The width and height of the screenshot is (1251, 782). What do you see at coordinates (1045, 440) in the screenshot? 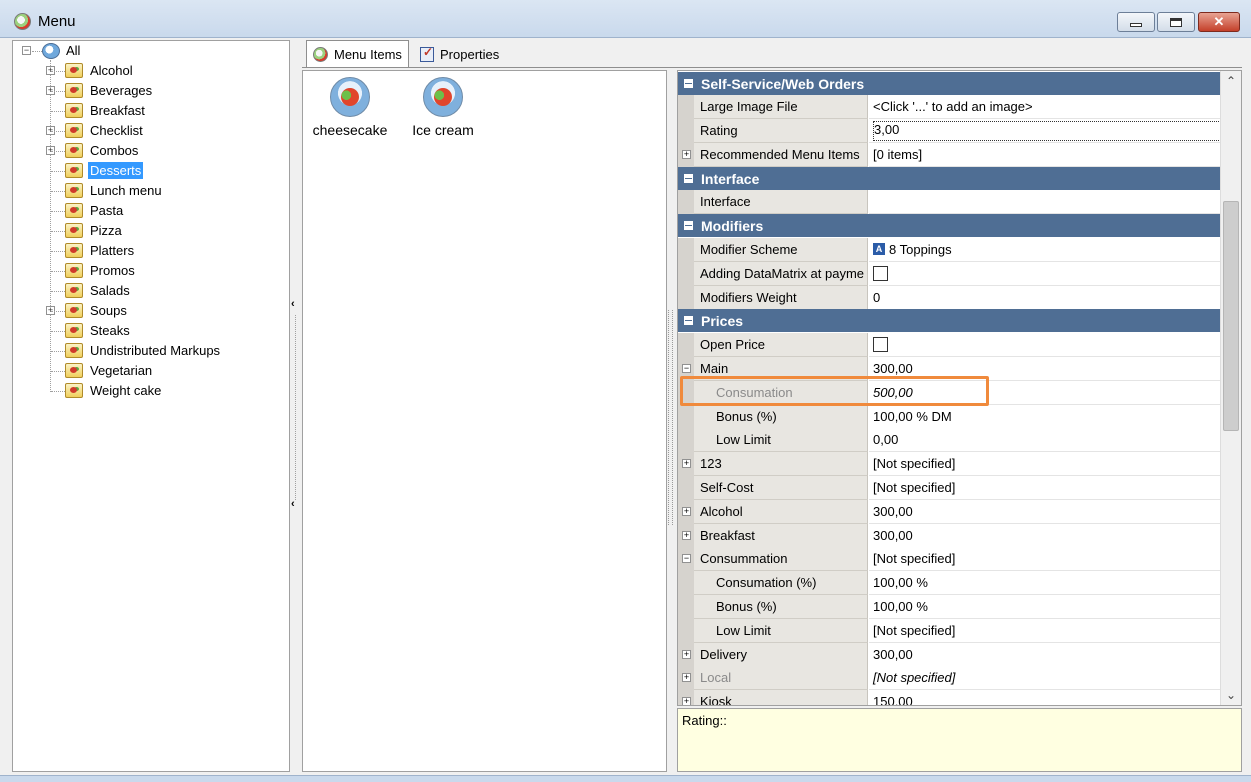
I see `prop-value: 0,00` at bounding box center [1045, 440].